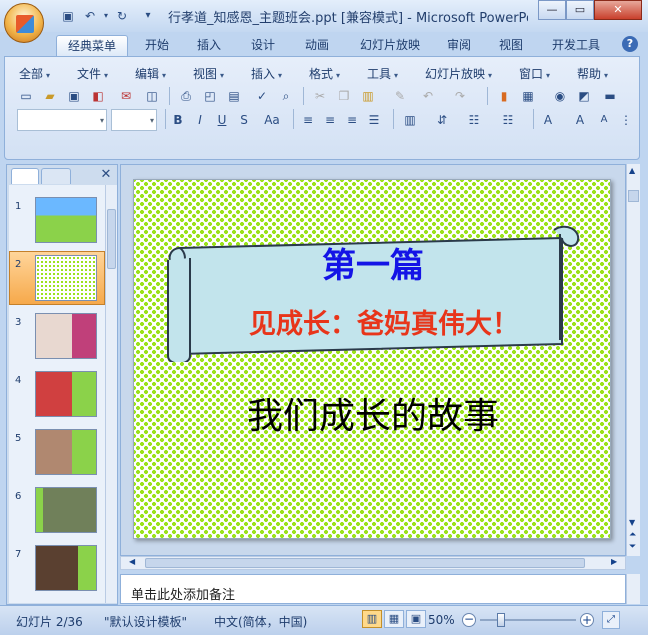  What do you see at coordinates (614, 561) in the screenshot?
I see `scroll-right-icon: ▶` at bounding box center [614, 561].